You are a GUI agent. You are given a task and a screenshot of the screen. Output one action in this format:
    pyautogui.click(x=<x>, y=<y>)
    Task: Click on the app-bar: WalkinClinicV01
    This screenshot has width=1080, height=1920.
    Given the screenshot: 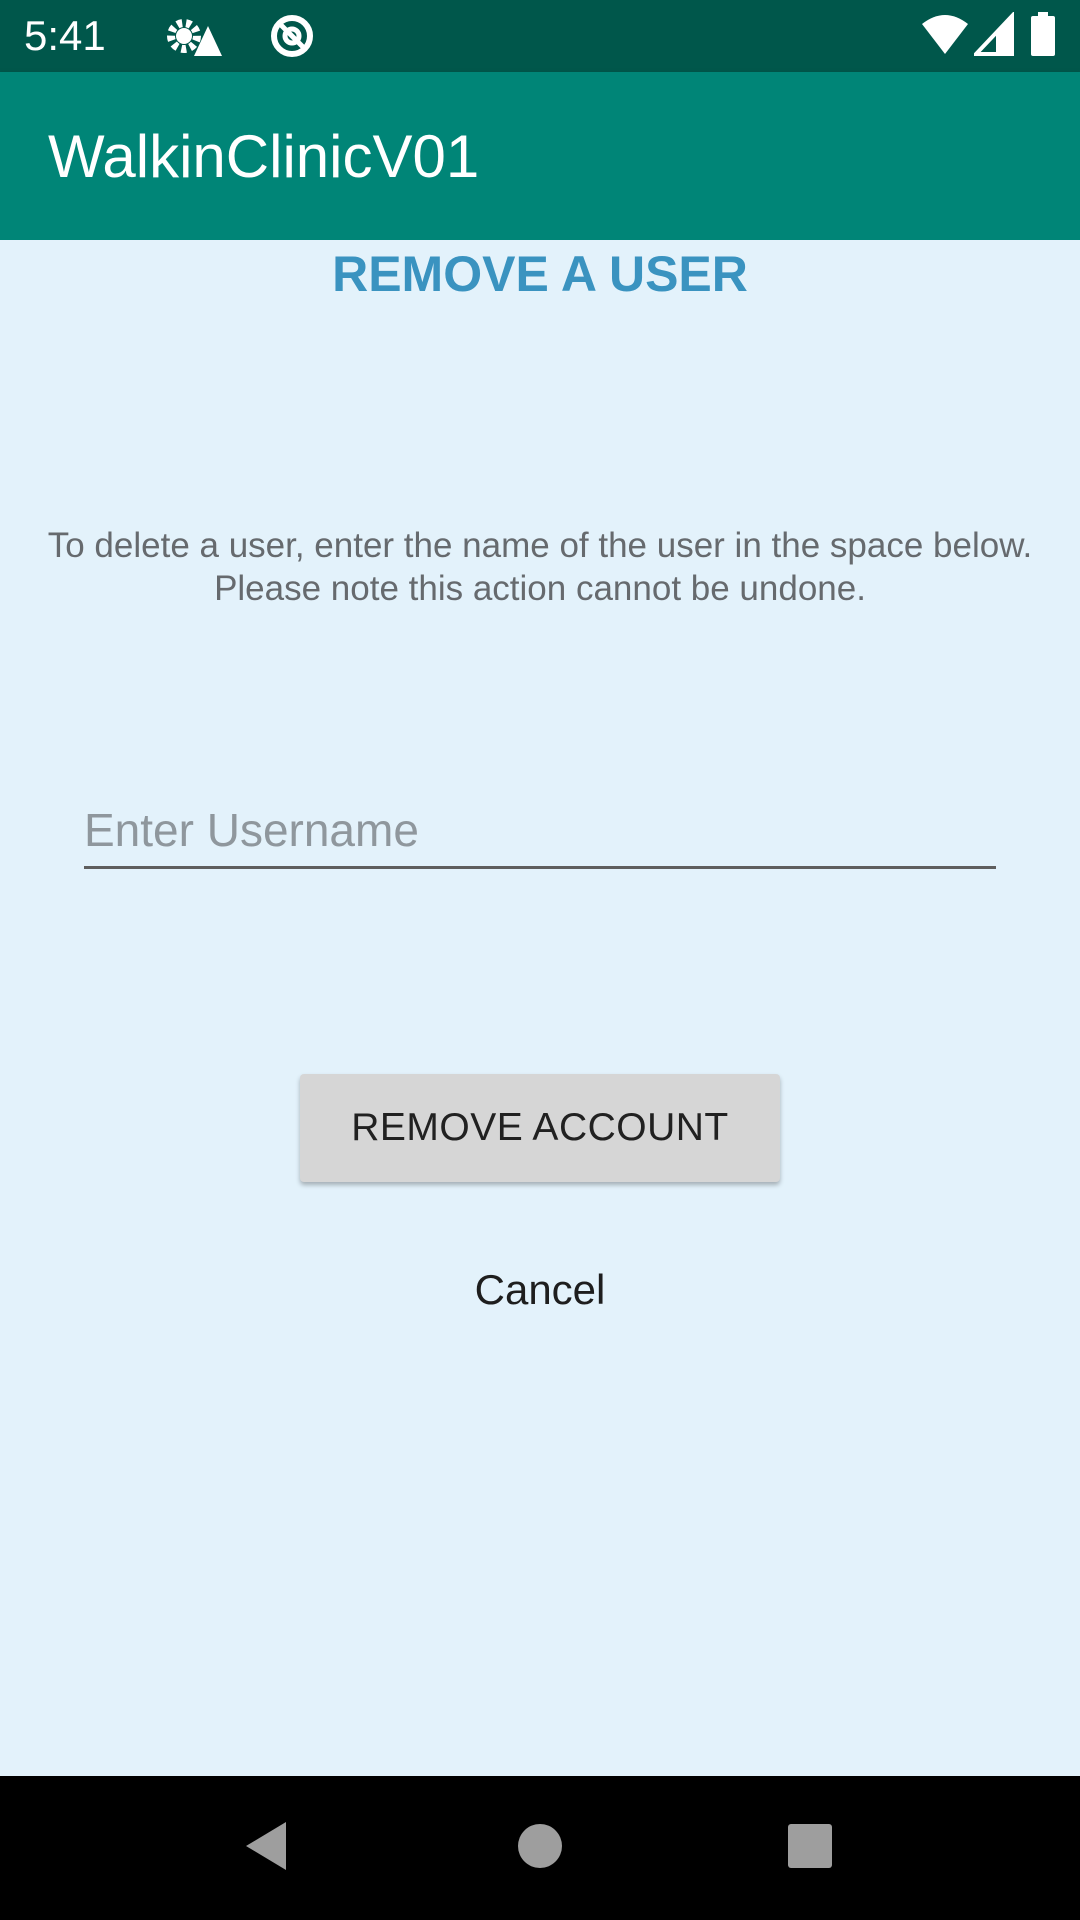 What is the action you would take?
    pyautogui.click(x=540, y=156)
    